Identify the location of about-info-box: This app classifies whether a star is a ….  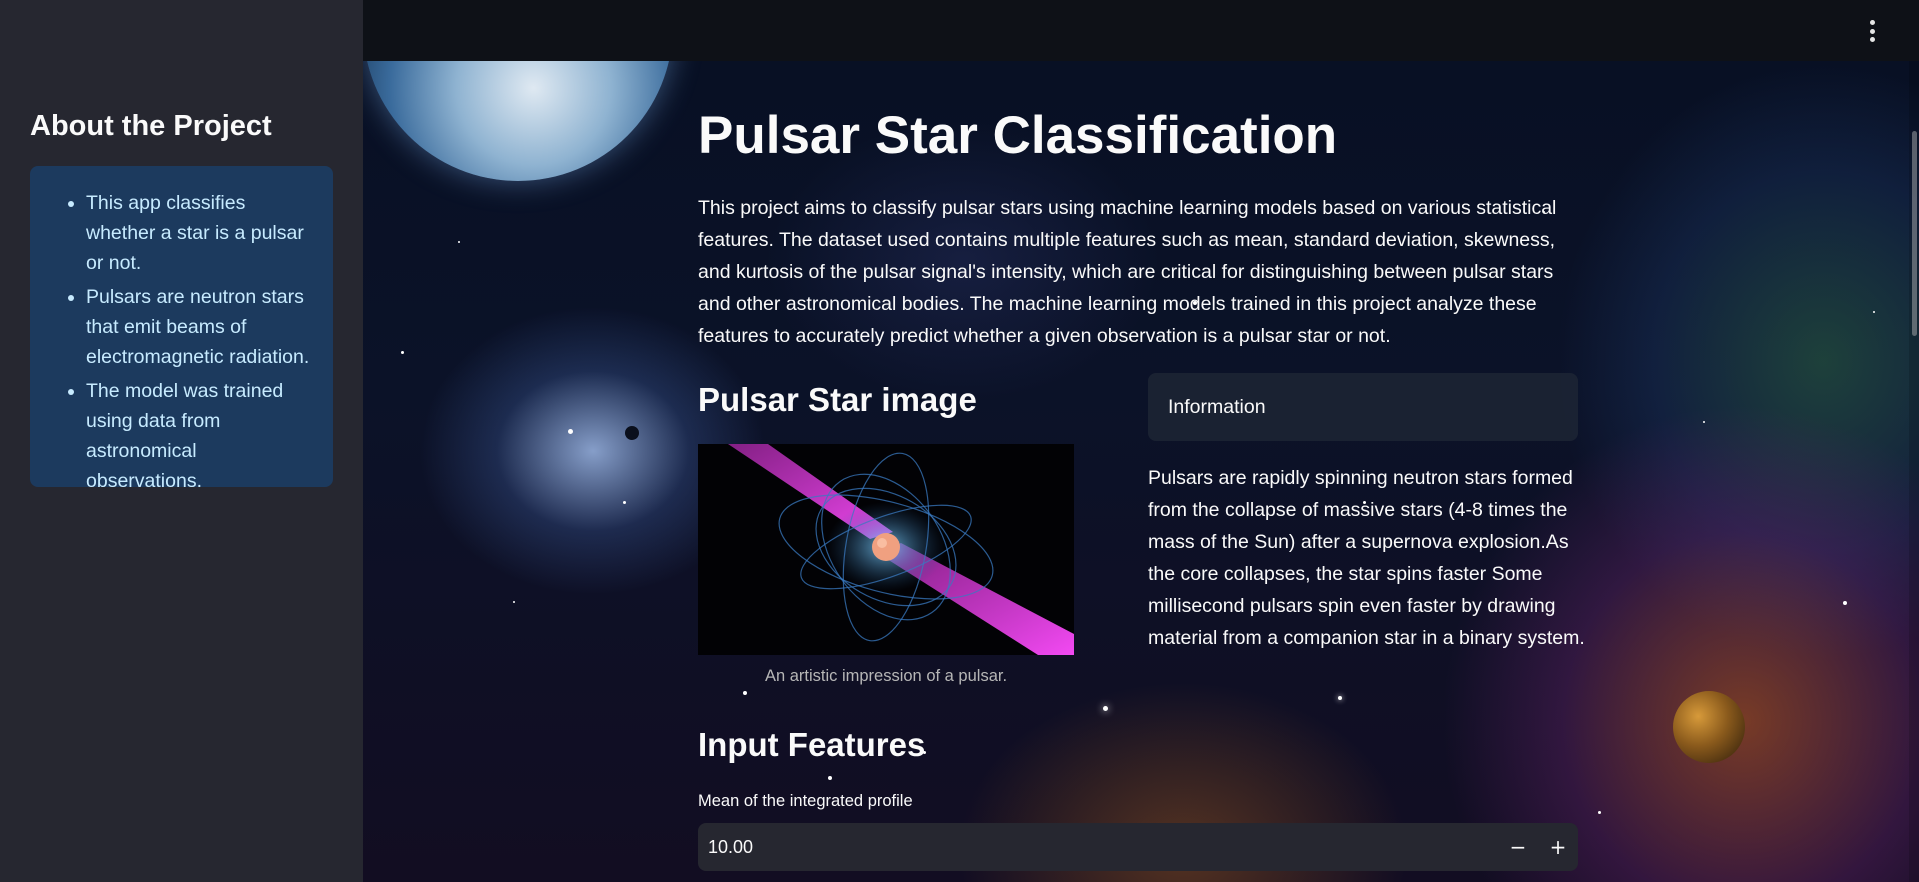
(181, 329).